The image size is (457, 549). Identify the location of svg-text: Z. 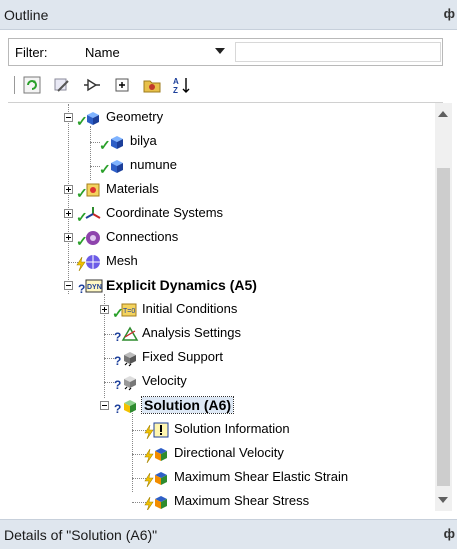
(175, 90).